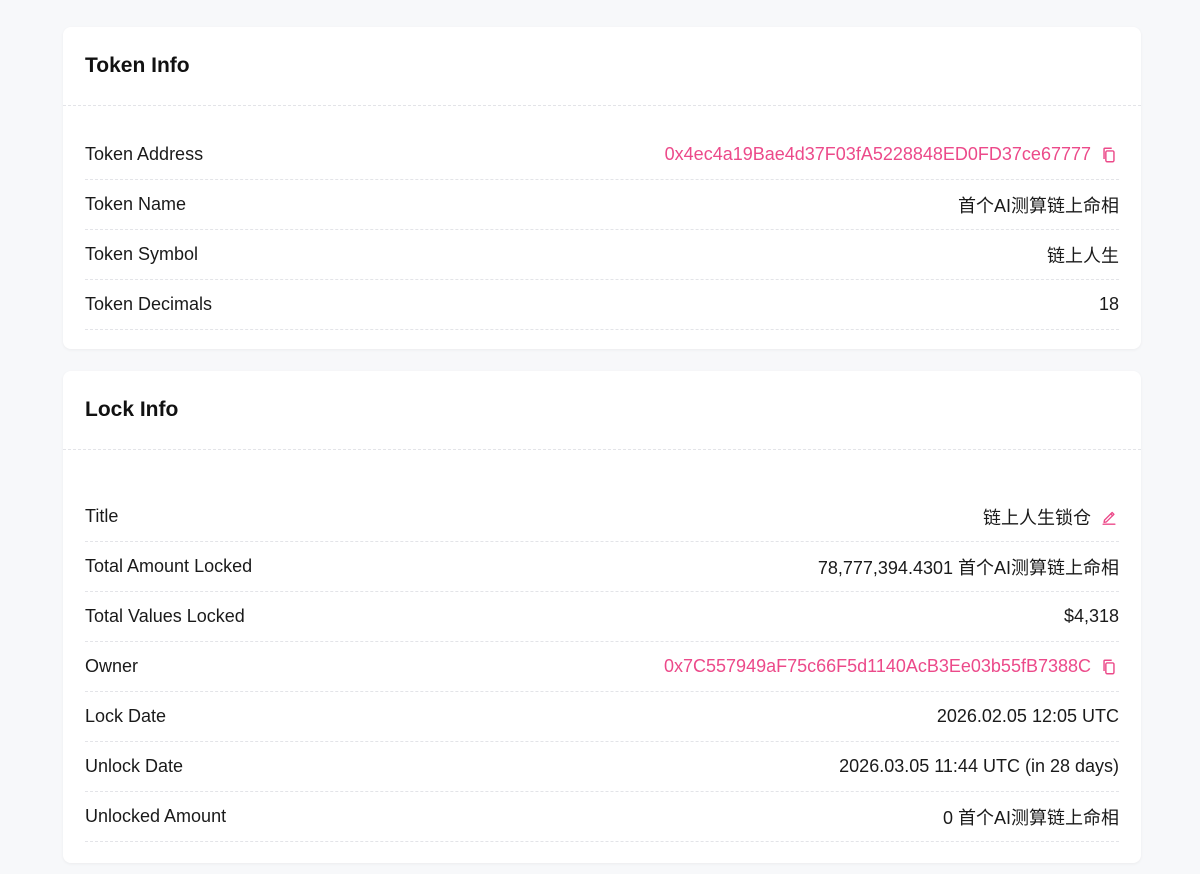  Describe the element at coordinates (169, 566) in the screenshot. I see `total-amount-locked-label: Total Amount Locked` at that location.